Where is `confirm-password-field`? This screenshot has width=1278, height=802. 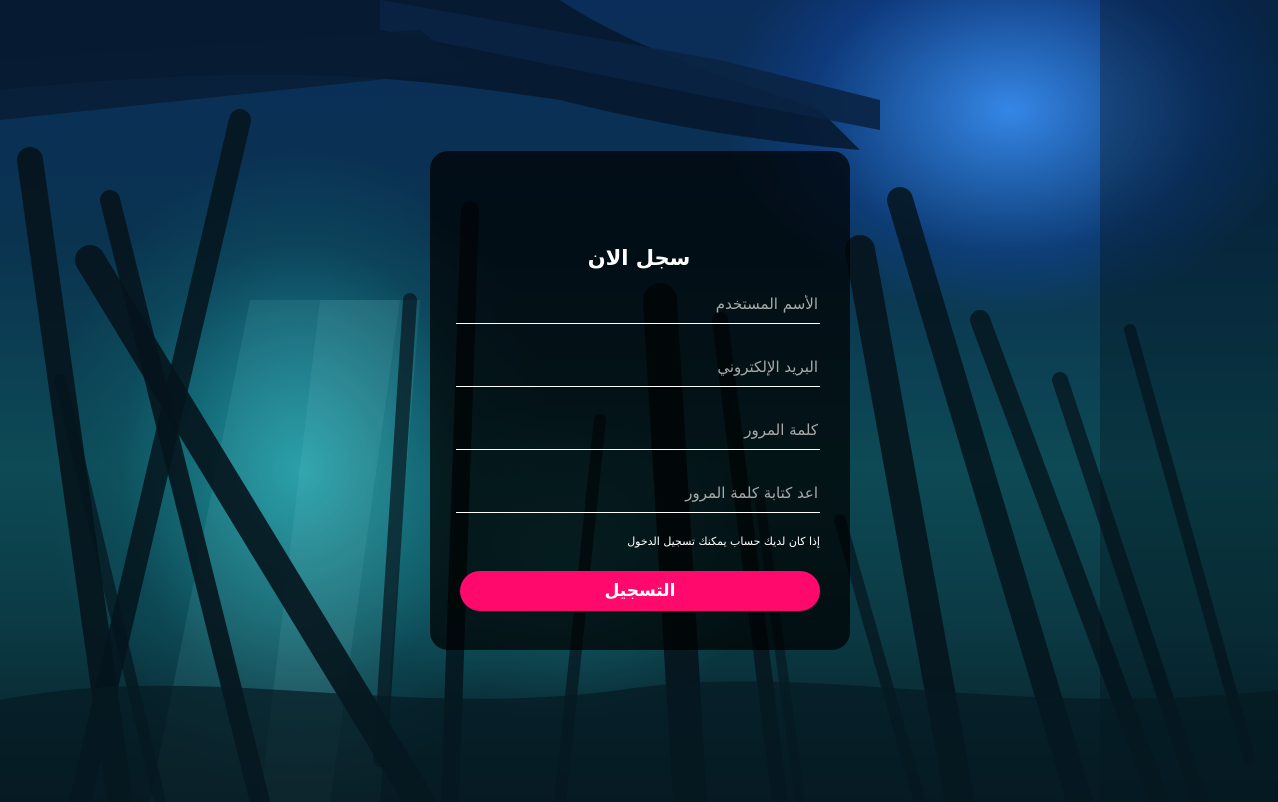
confirm-password-field is located at coordinates (638, 493).